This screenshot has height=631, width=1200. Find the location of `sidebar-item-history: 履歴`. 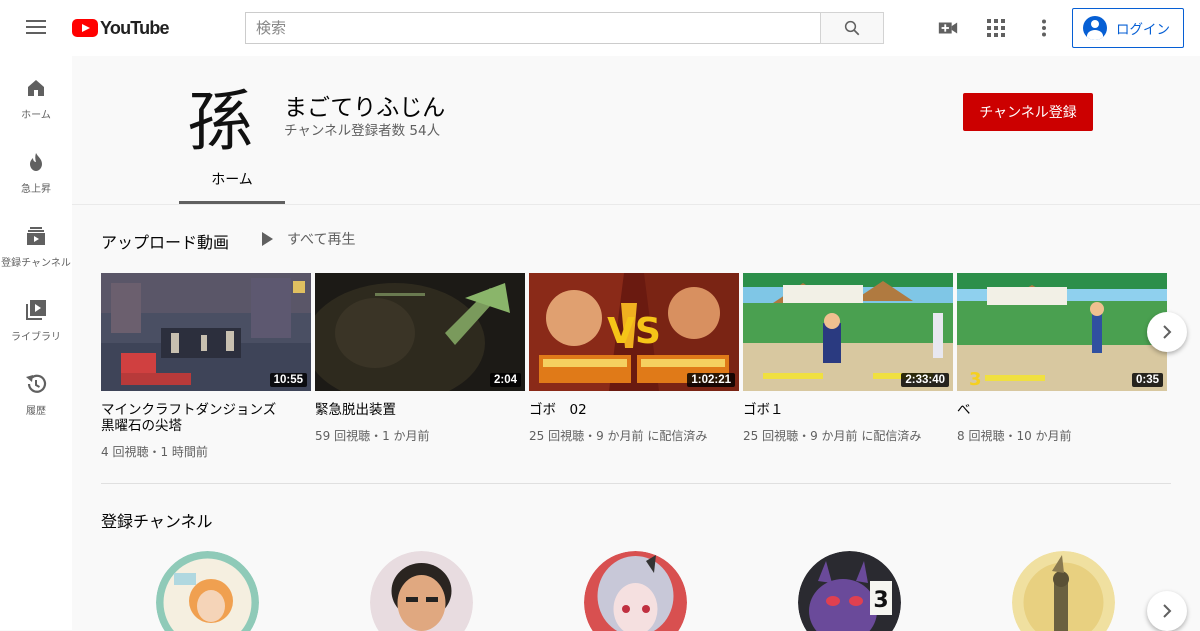

sidebar-item-history: 履歴 is located at coordinates (36, 389).